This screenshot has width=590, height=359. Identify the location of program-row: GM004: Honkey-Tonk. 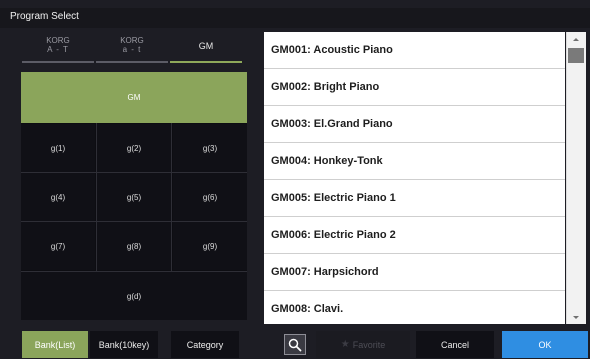
(414, 161).